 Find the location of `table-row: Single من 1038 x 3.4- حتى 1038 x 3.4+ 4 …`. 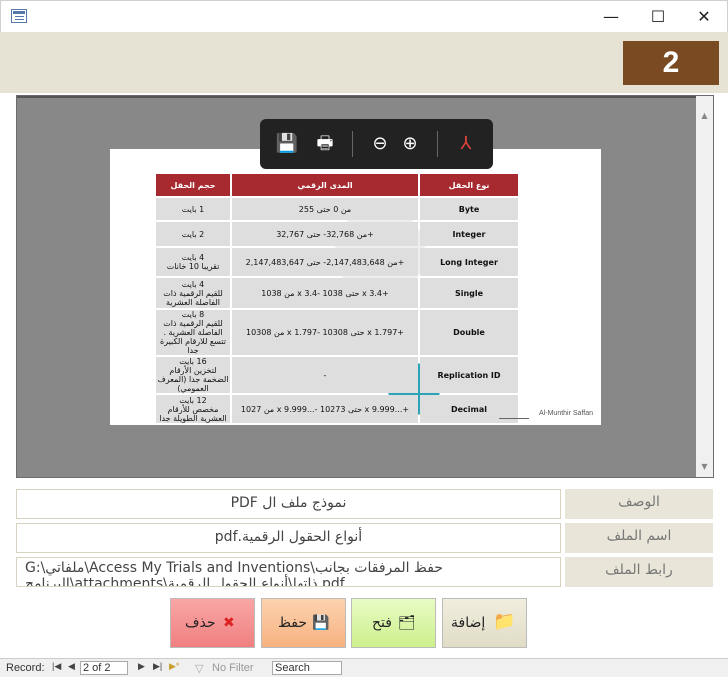

table-row: Single من 1038 x 3.4- حتى 1038 x 3.4+ 4 … is located at coordinates (337, 293).